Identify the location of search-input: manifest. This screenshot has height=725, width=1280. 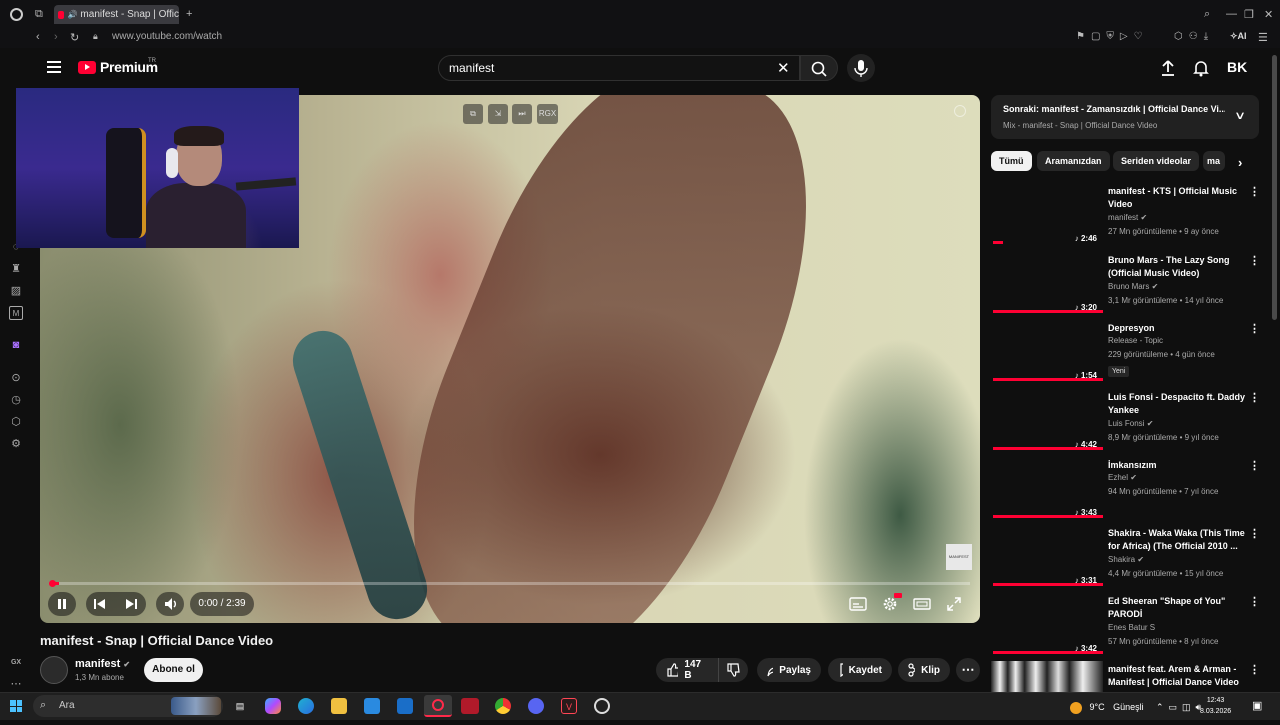
(471, 68).